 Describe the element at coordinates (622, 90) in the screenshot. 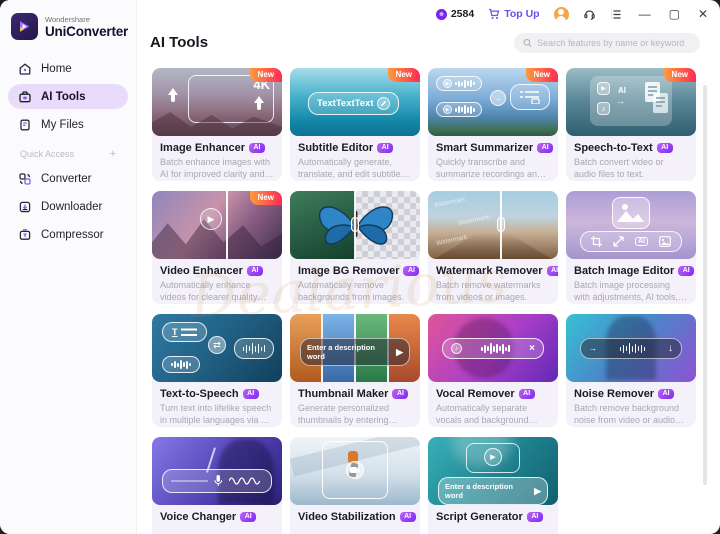

I see `ai-label: AI` at that location.